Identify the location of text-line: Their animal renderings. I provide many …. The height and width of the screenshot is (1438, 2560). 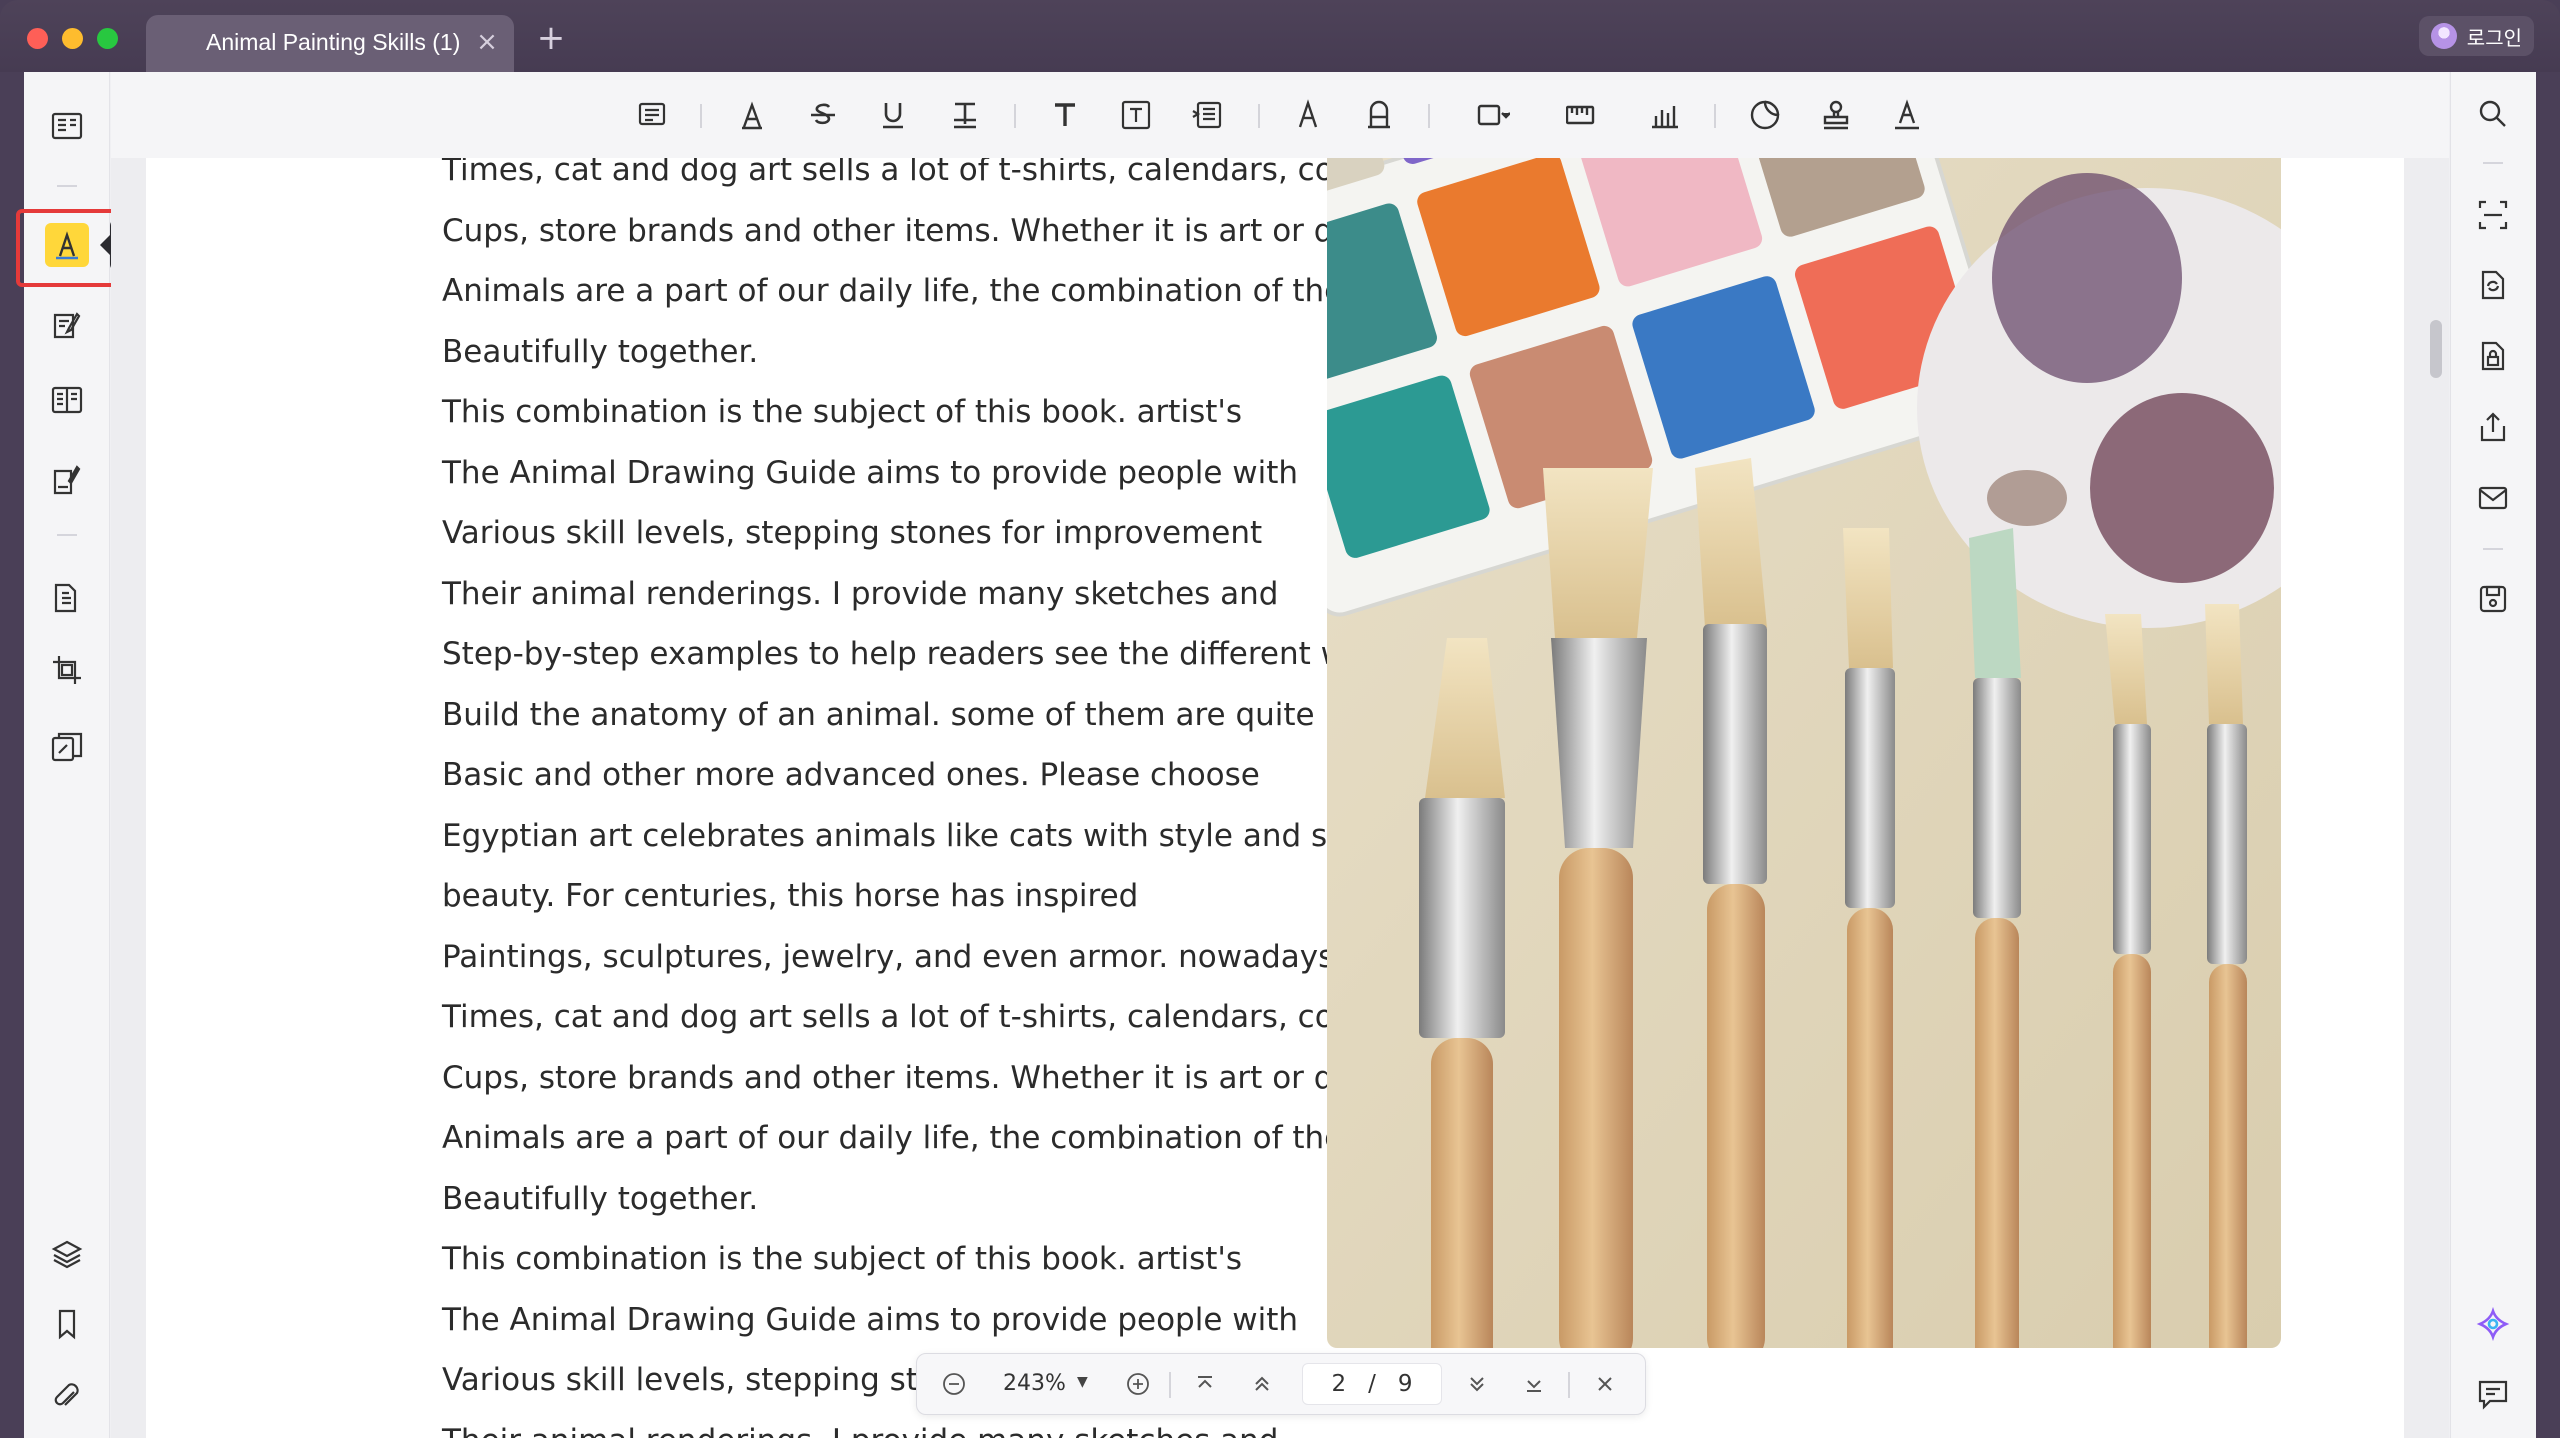
(860, 593).